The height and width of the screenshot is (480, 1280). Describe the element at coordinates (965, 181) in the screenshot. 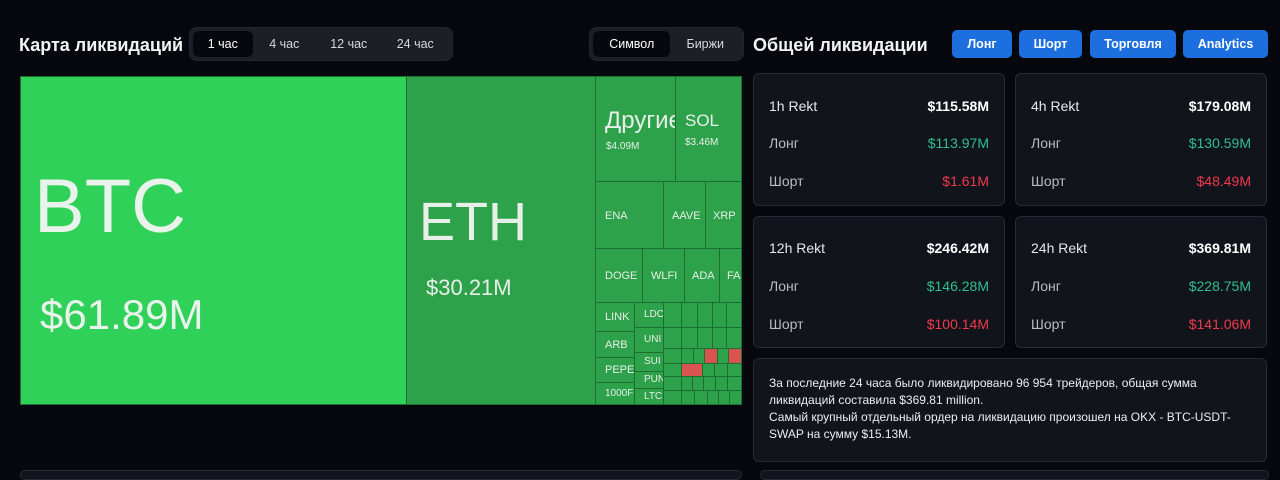

I see `stat-short-value: $1.61M` at that location.